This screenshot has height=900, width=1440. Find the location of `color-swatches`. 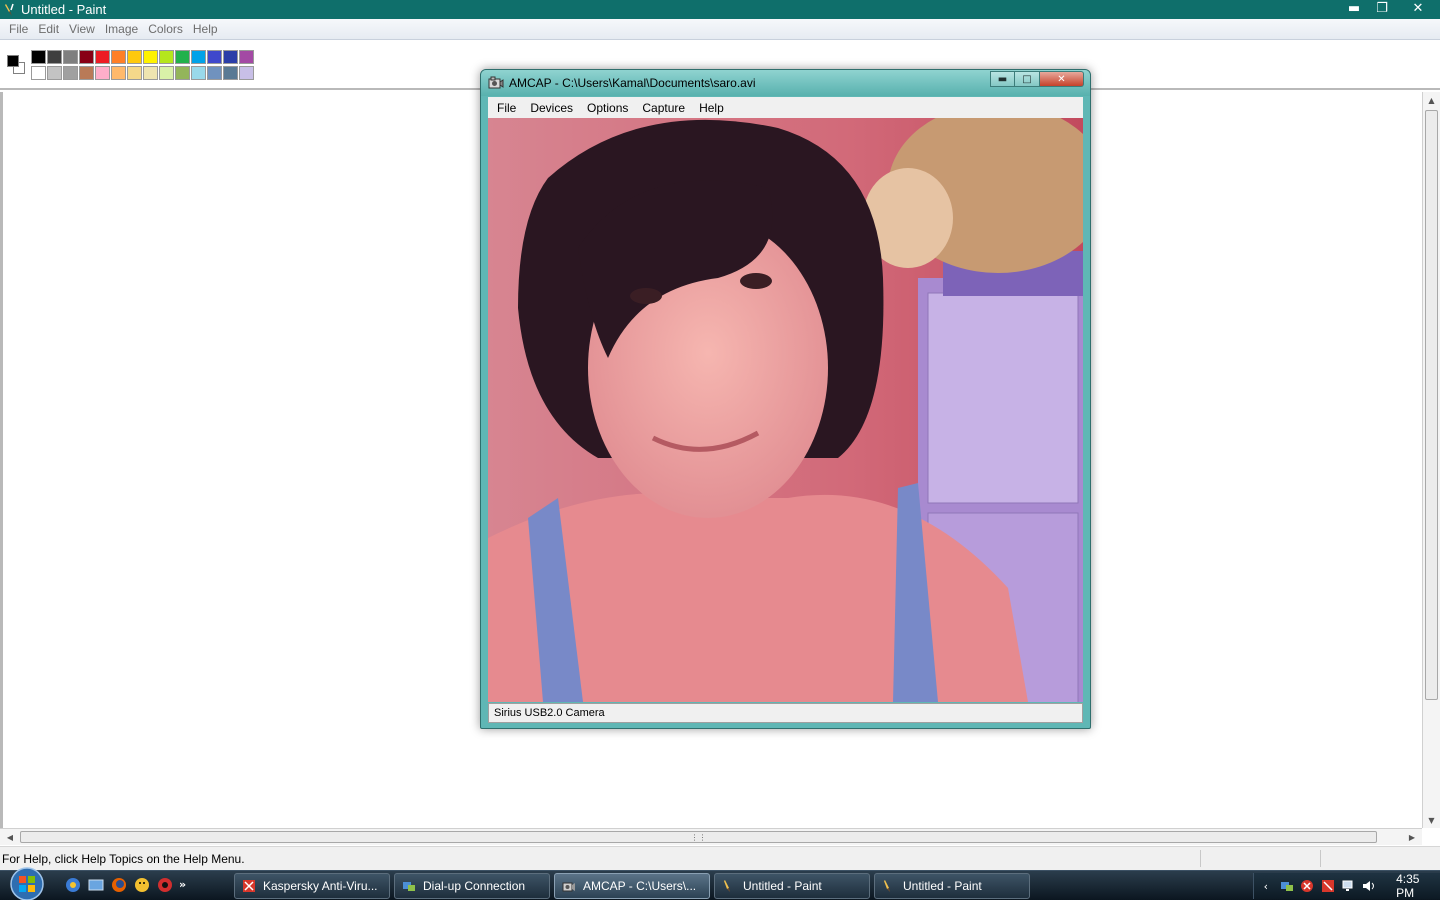

color-swatches is located at coordinates (143, 65).